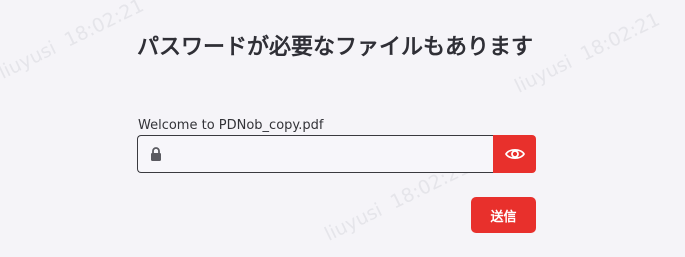 Image resolution: width=685 pixels, height=257 pixels. I want to click on password-field, so click(315, 154).